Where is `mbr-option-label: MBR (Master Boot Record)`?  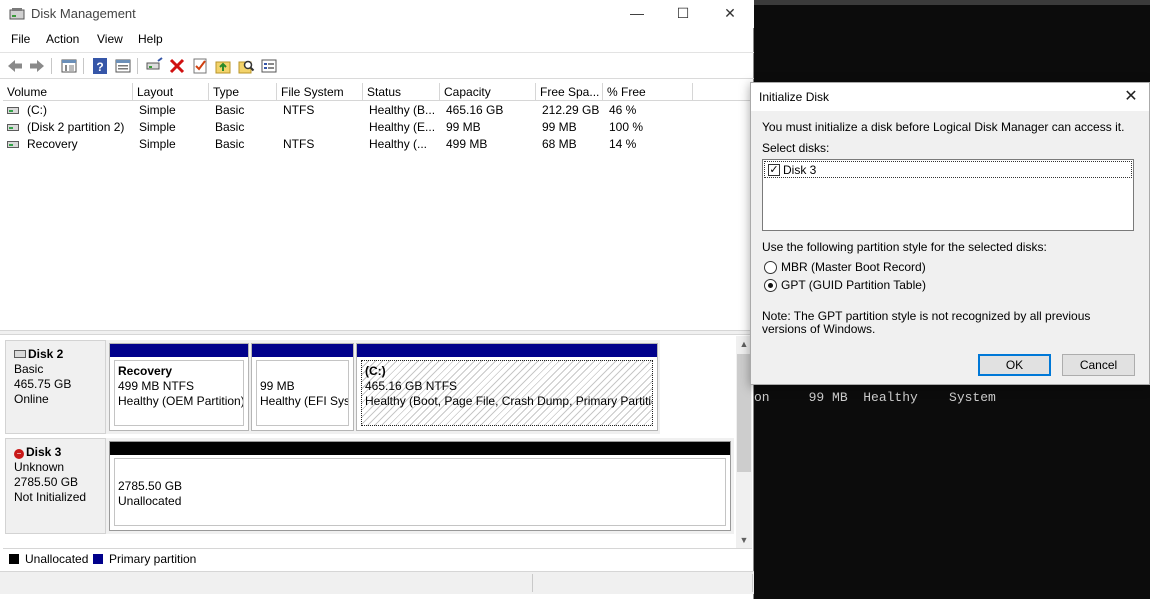
mbr-option-label: MBR (Master Boot Record) is located at coordinates (853, 267).